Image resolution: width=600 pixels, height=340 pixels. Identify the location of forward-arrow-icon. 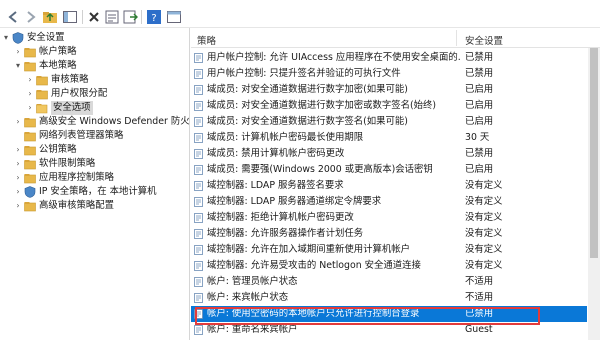
(30, 17).